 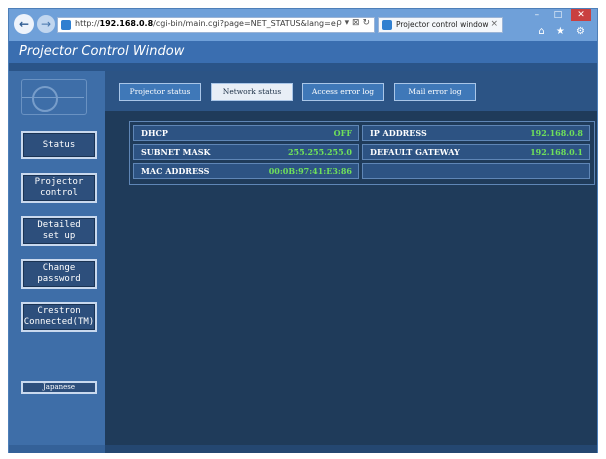 I want to click on maximize-button: □, so click(x=558, y=15).